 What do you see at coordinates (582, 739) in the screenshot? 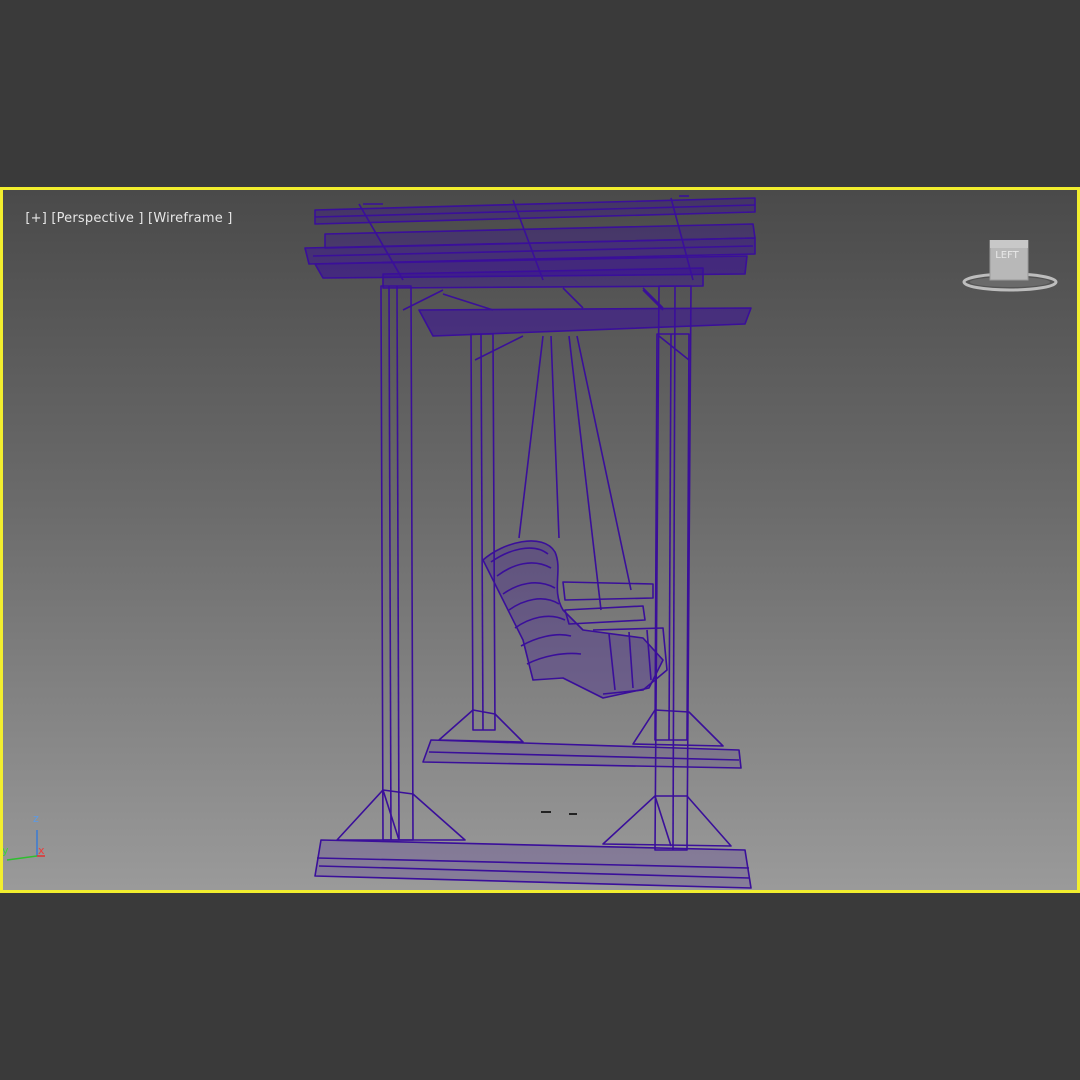
I see `back-base-platform` at bounding box center [582, 739].